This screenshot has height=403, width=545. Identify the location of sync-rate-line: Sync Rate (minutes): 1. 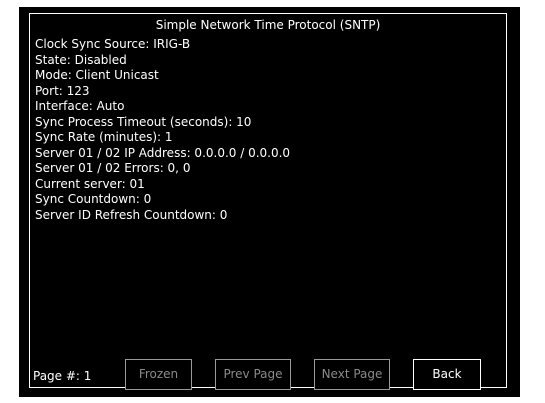
(104, 137).